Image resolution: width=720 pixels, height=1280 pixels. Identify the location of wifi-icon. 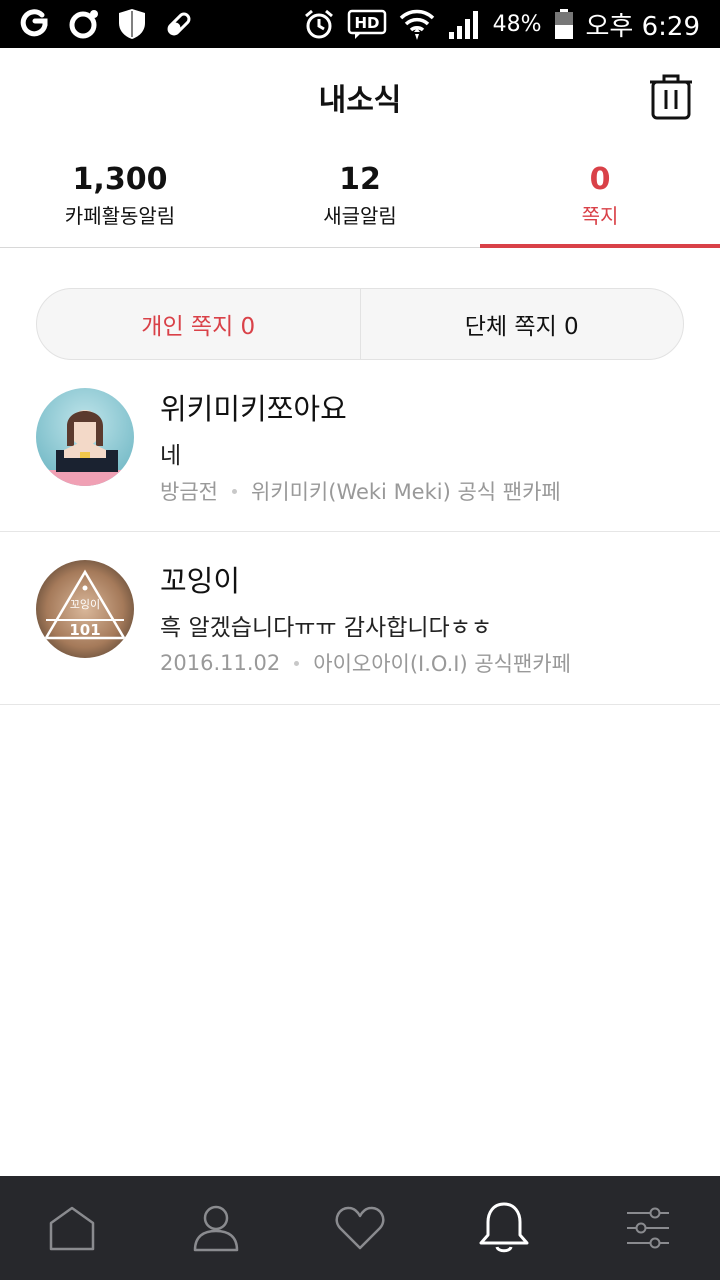
(417, 24).